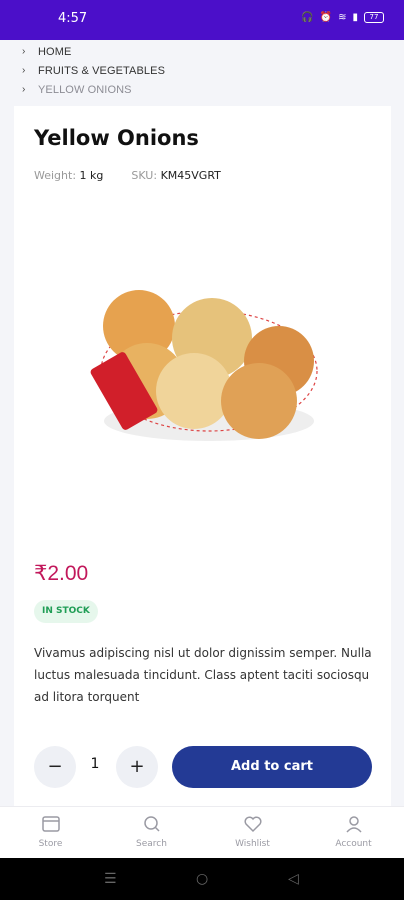 The width and height of the screenshot is (404, 900). Describe the element at coordinates (91, 175) in the screenshot. I see `weight-value: 1 kg` at that location.